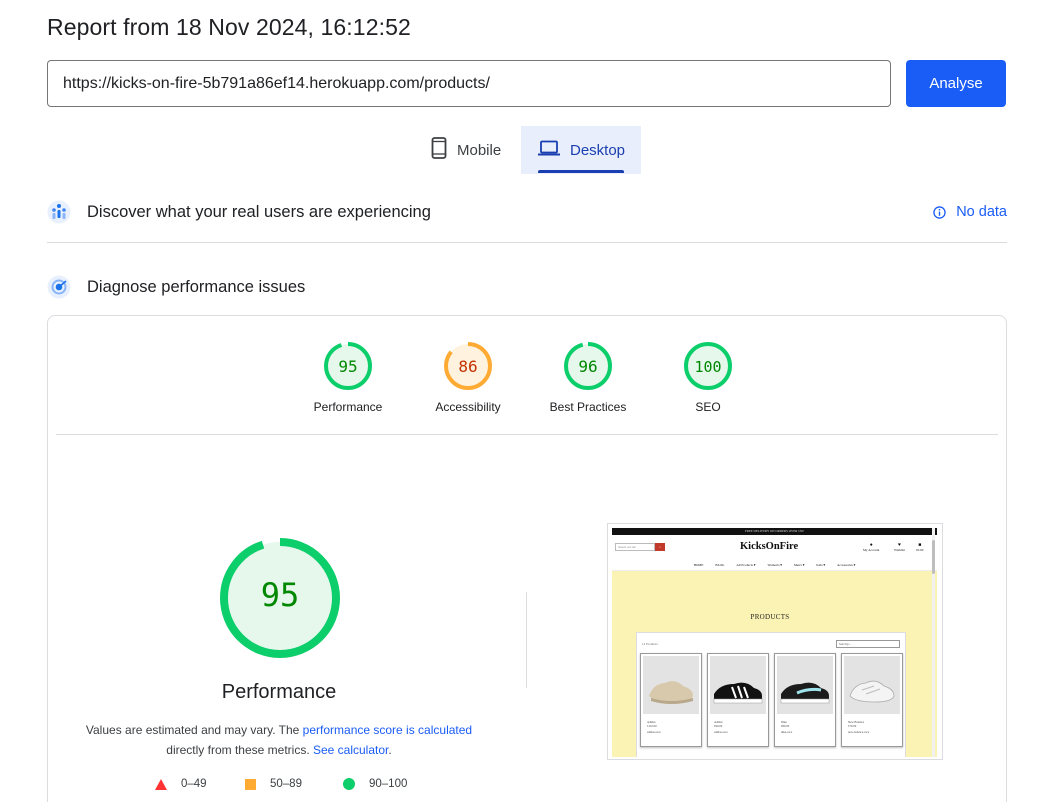 The width and height of the screenshot is (1037, 802). What do you see at coordinates (279, 692) in the screenshot?
I see `performance-title: Performance` at bounding box center [279, 692].